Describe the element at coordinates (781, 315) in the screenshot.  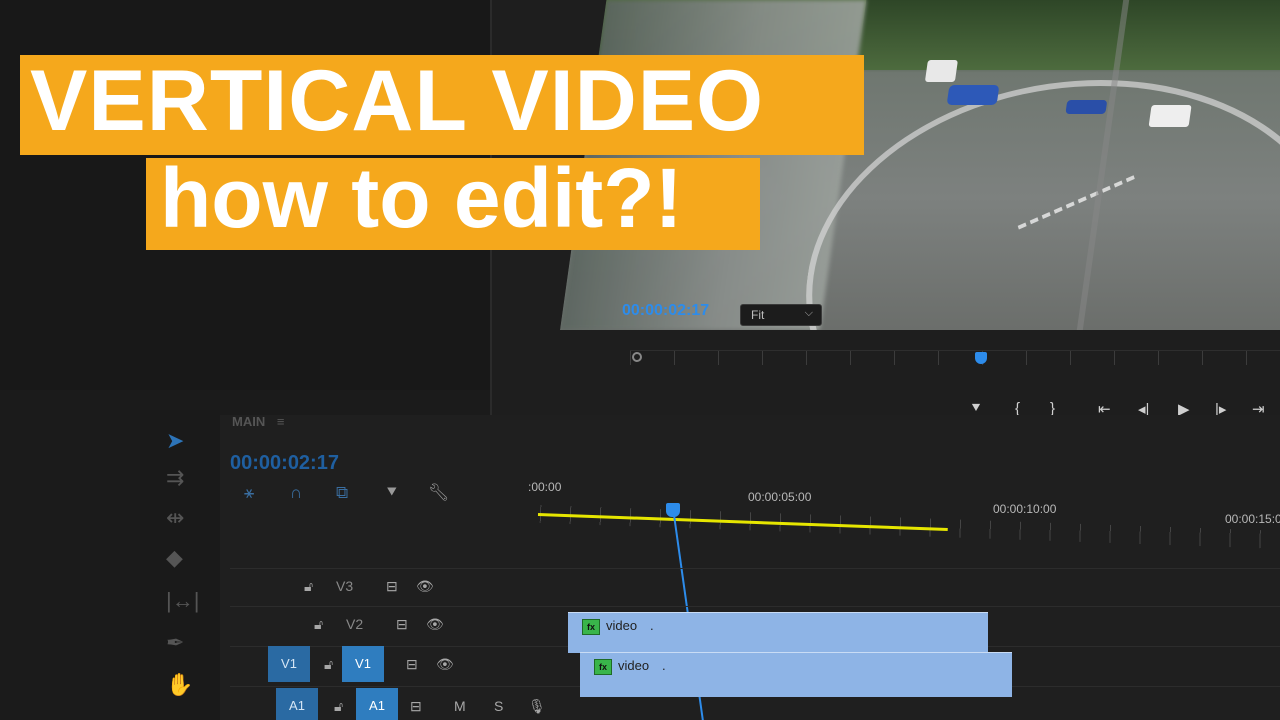
I see `zoom-select: Fit ⌵` at that location.